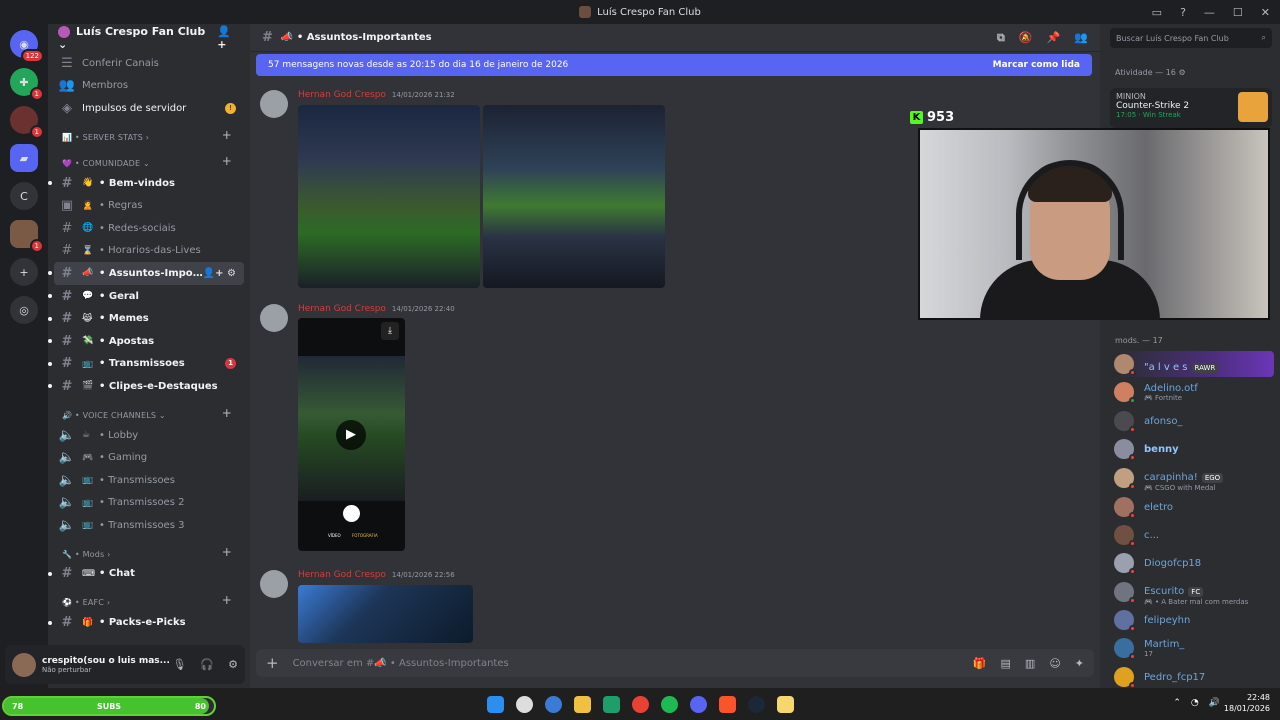 This screenshot has height=720, width=1280. What do you see at coordinates (1195, 703) in the screenshot?
I see `wifi-icon: ◔` at bounding box center [1195, 703].